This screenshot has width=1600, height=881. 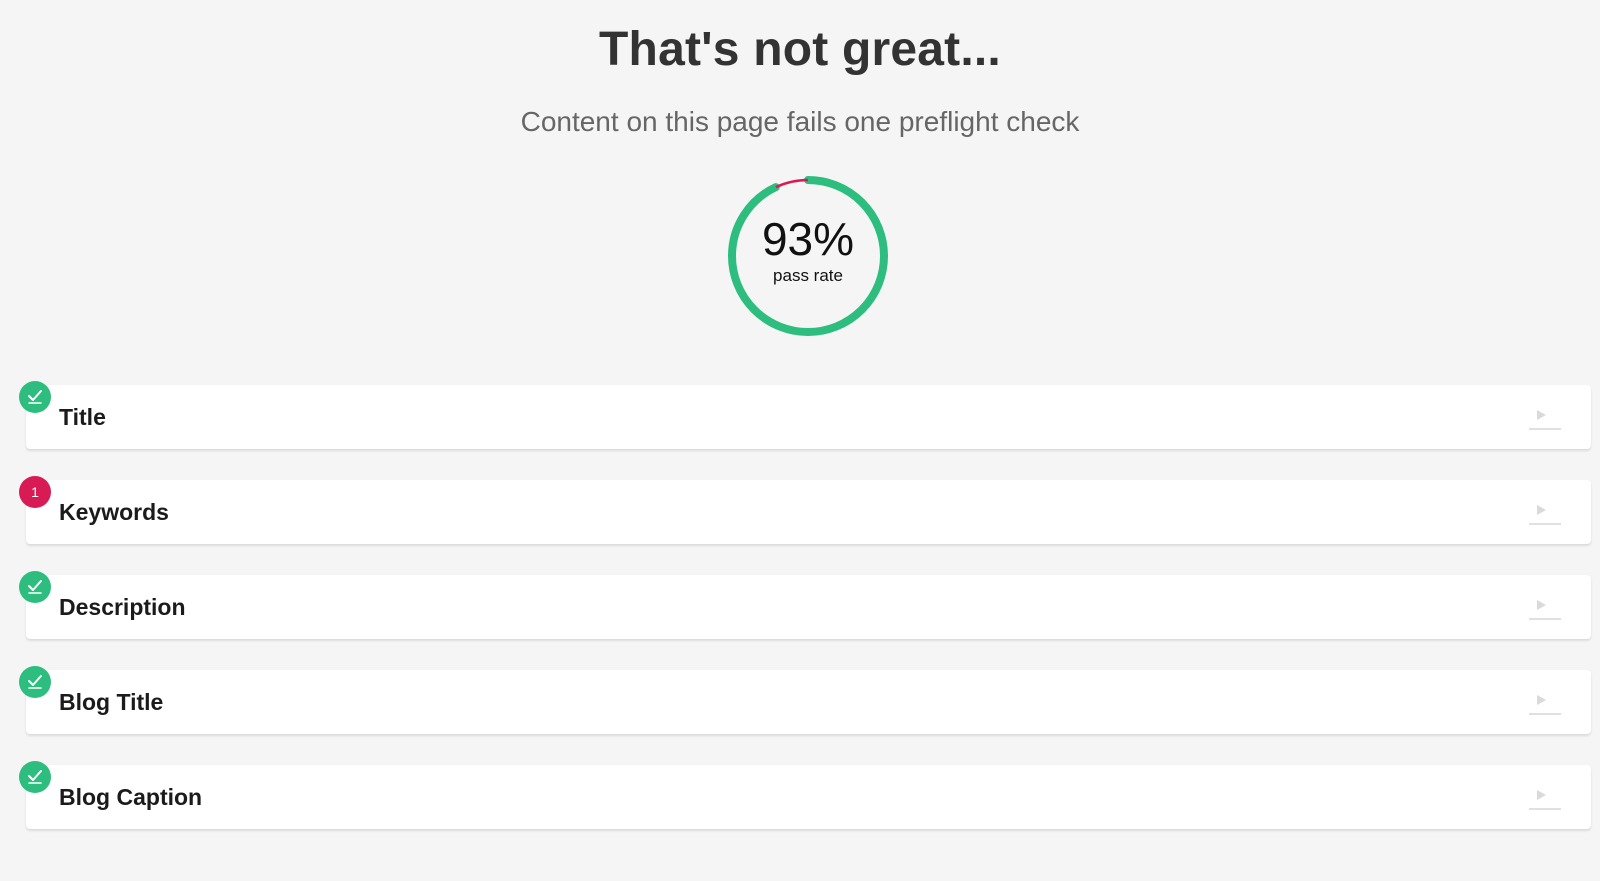 I want to click on check-row-blog-caption: Blog Caption, so click(x=805, y=795).